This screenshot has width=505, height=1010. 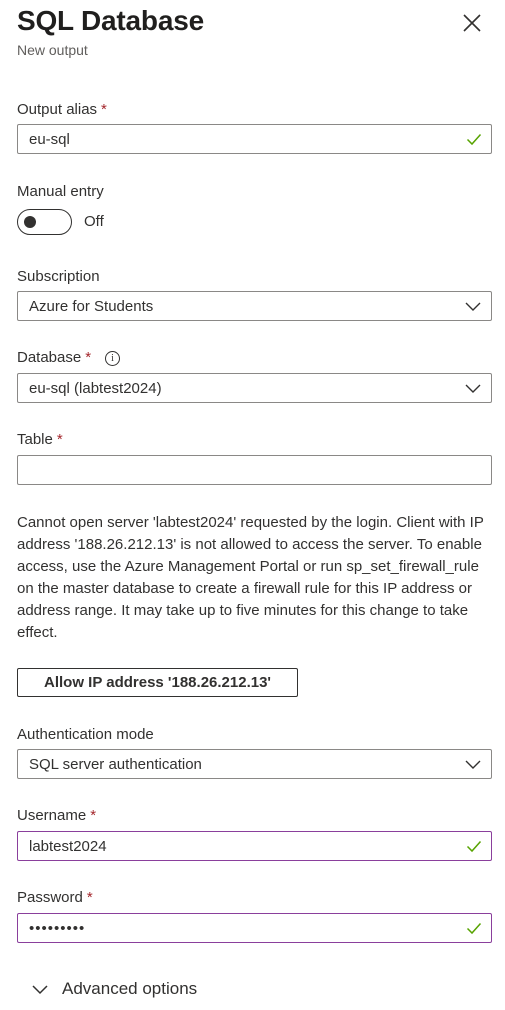 I want to click on close-icon, so click(x=472, y=23).